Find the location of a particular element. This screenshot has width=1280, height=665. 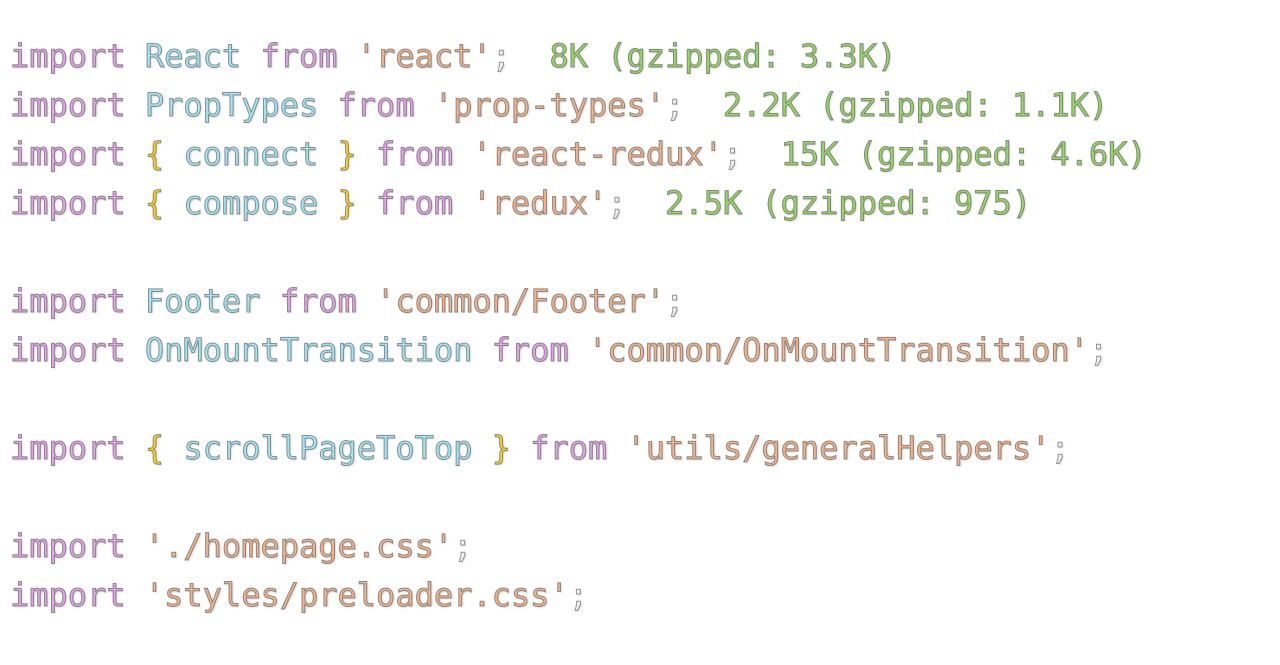

code-line: import 'styles/preloader.css'; is located at coordinates (578, 595).